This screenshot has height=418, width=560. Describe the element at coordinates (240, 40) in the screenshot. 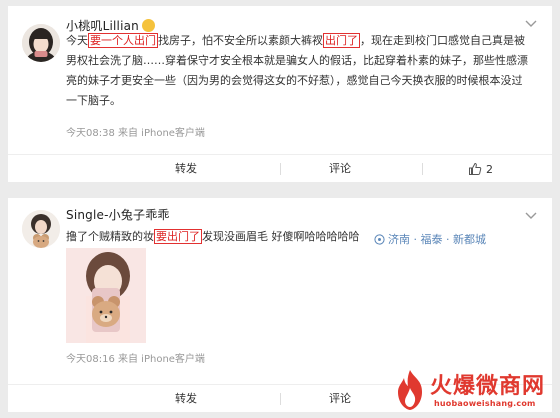

I see `post-text: 找房子，怕不安全所以素颜大裤衩` at that location.